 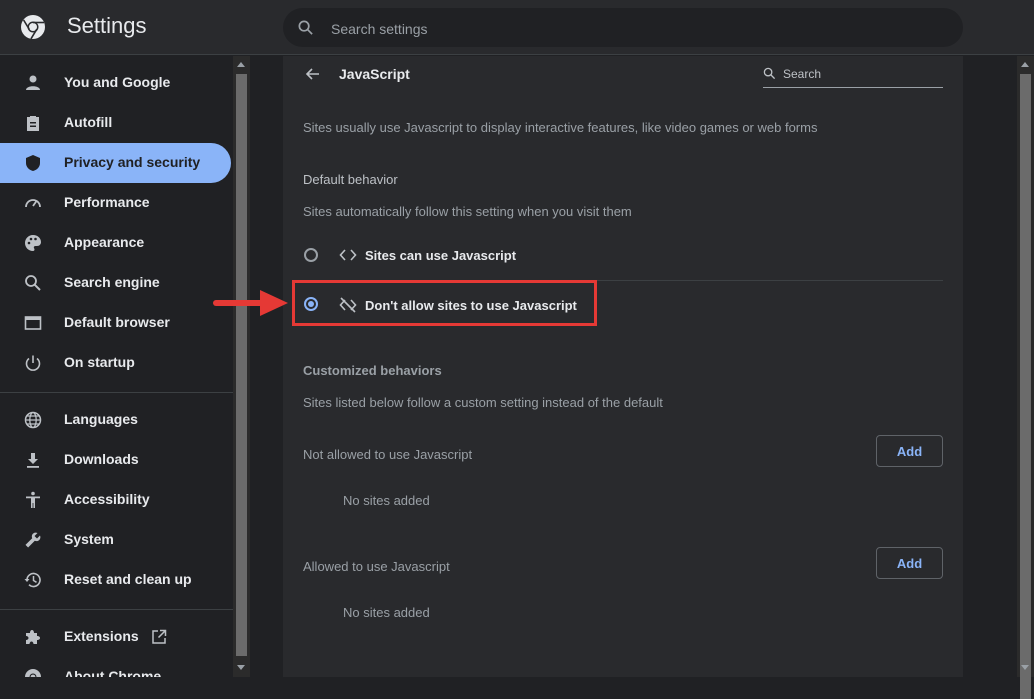 What do you see at coordinates (115, 123) in the screenshot?
I see `sidebar-item-autofill: Autofill` at bounding box center [115, 123].